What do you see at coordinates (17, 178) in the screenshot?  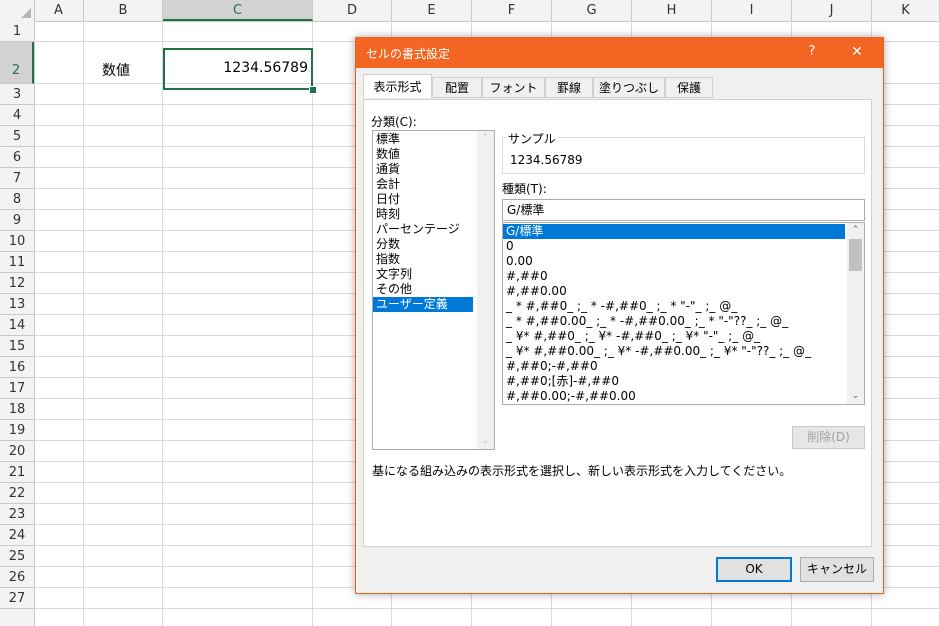 I see `row-header-7: 7` at bounding box center [17, 178].